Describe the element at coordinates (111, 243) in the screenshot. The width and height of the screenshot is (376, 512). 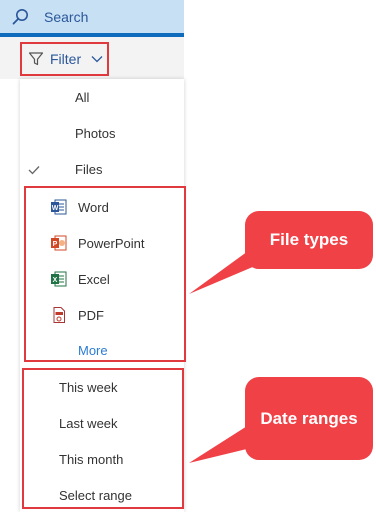
I see `menu-item-label: PowerPoint` at that location.